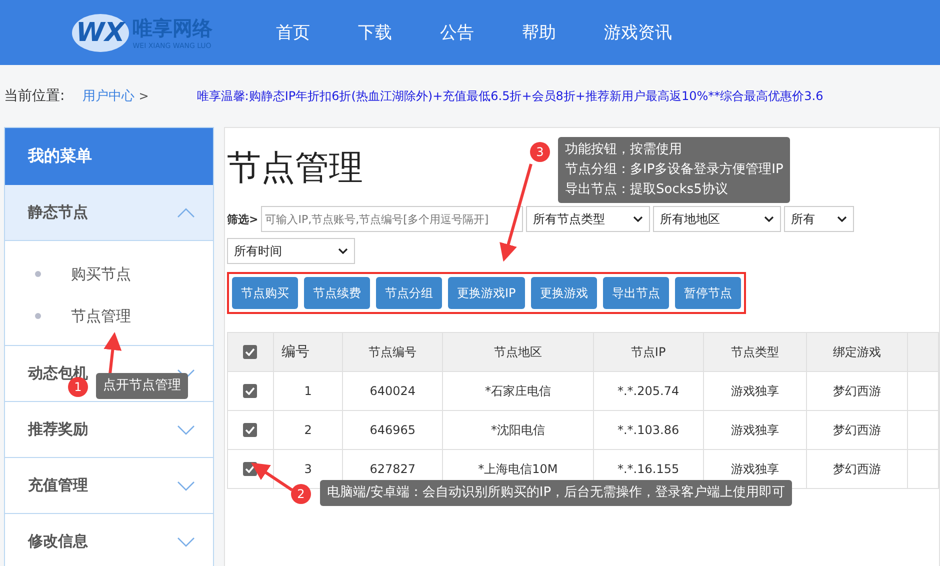 The width and height of the screenshot is (940, 566). I want to click on annotation-tooltip: 功能按钮，按需使用 节点分组：多IP多设备登录方便管理IP 导出节点：提取Socks5协议, so click(674, 170).